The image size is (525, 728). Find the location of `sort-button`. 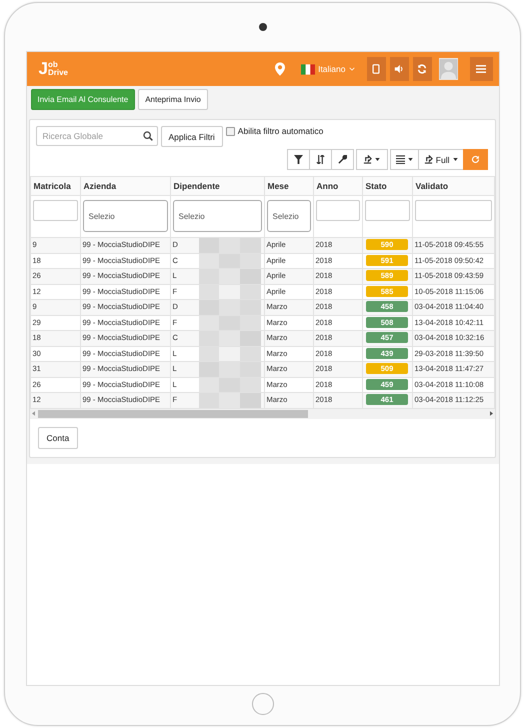

sort-button is located at coordinates (320, 159).